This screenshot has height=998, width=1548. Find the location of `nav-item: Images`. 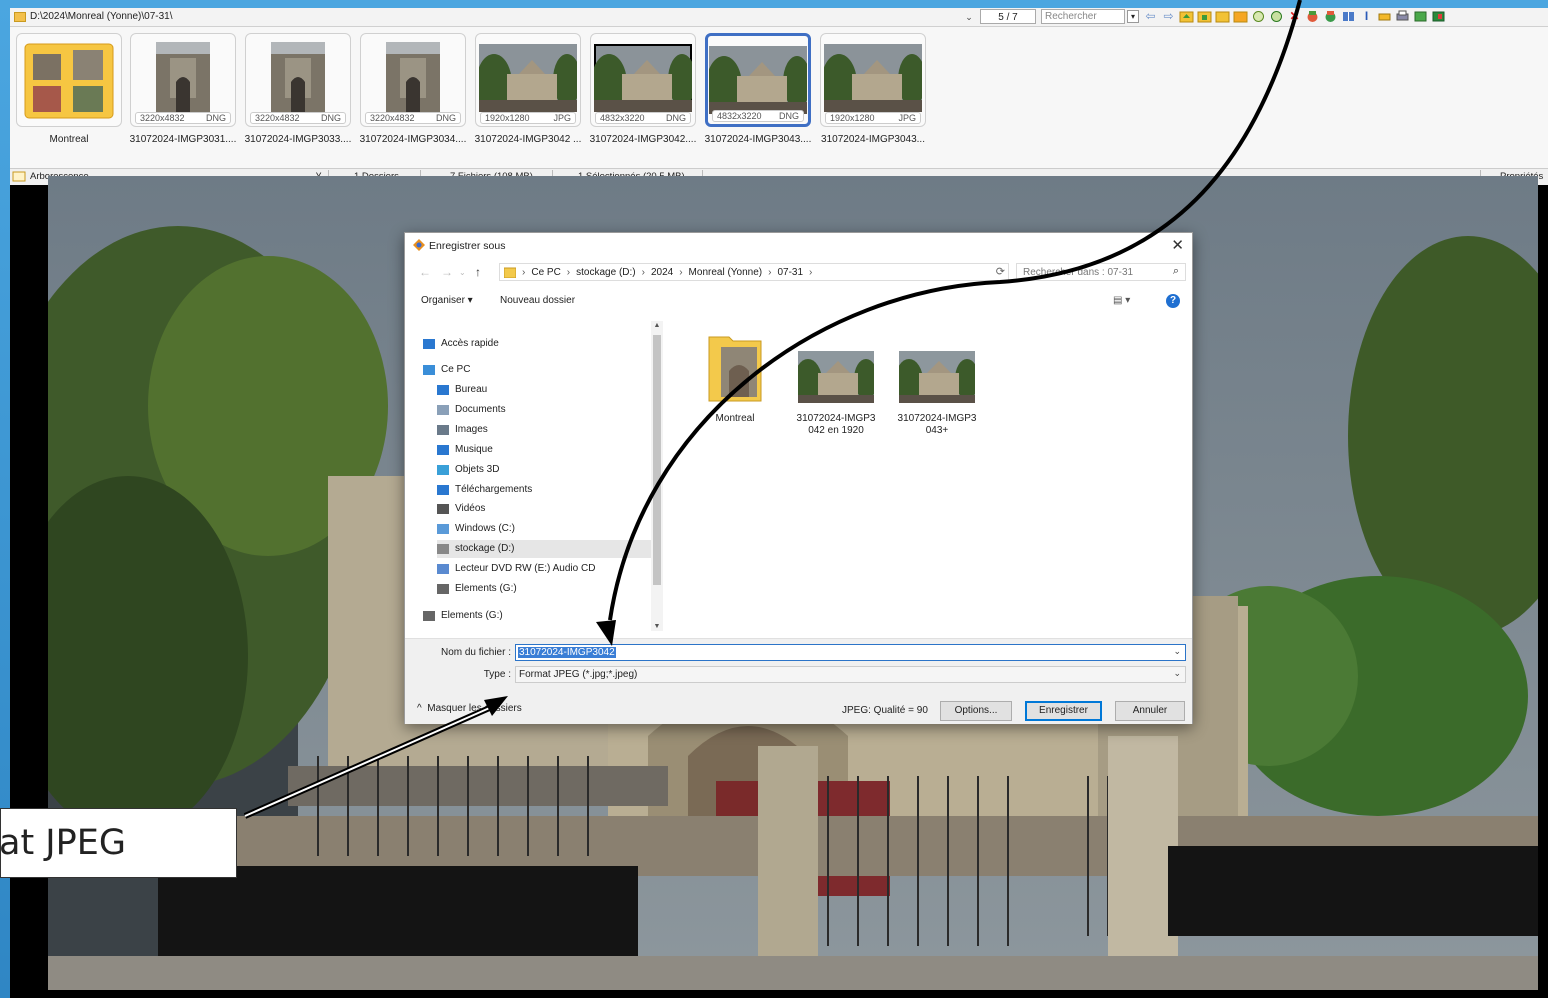

nav-item: Images is located at coordinates (550, 430).